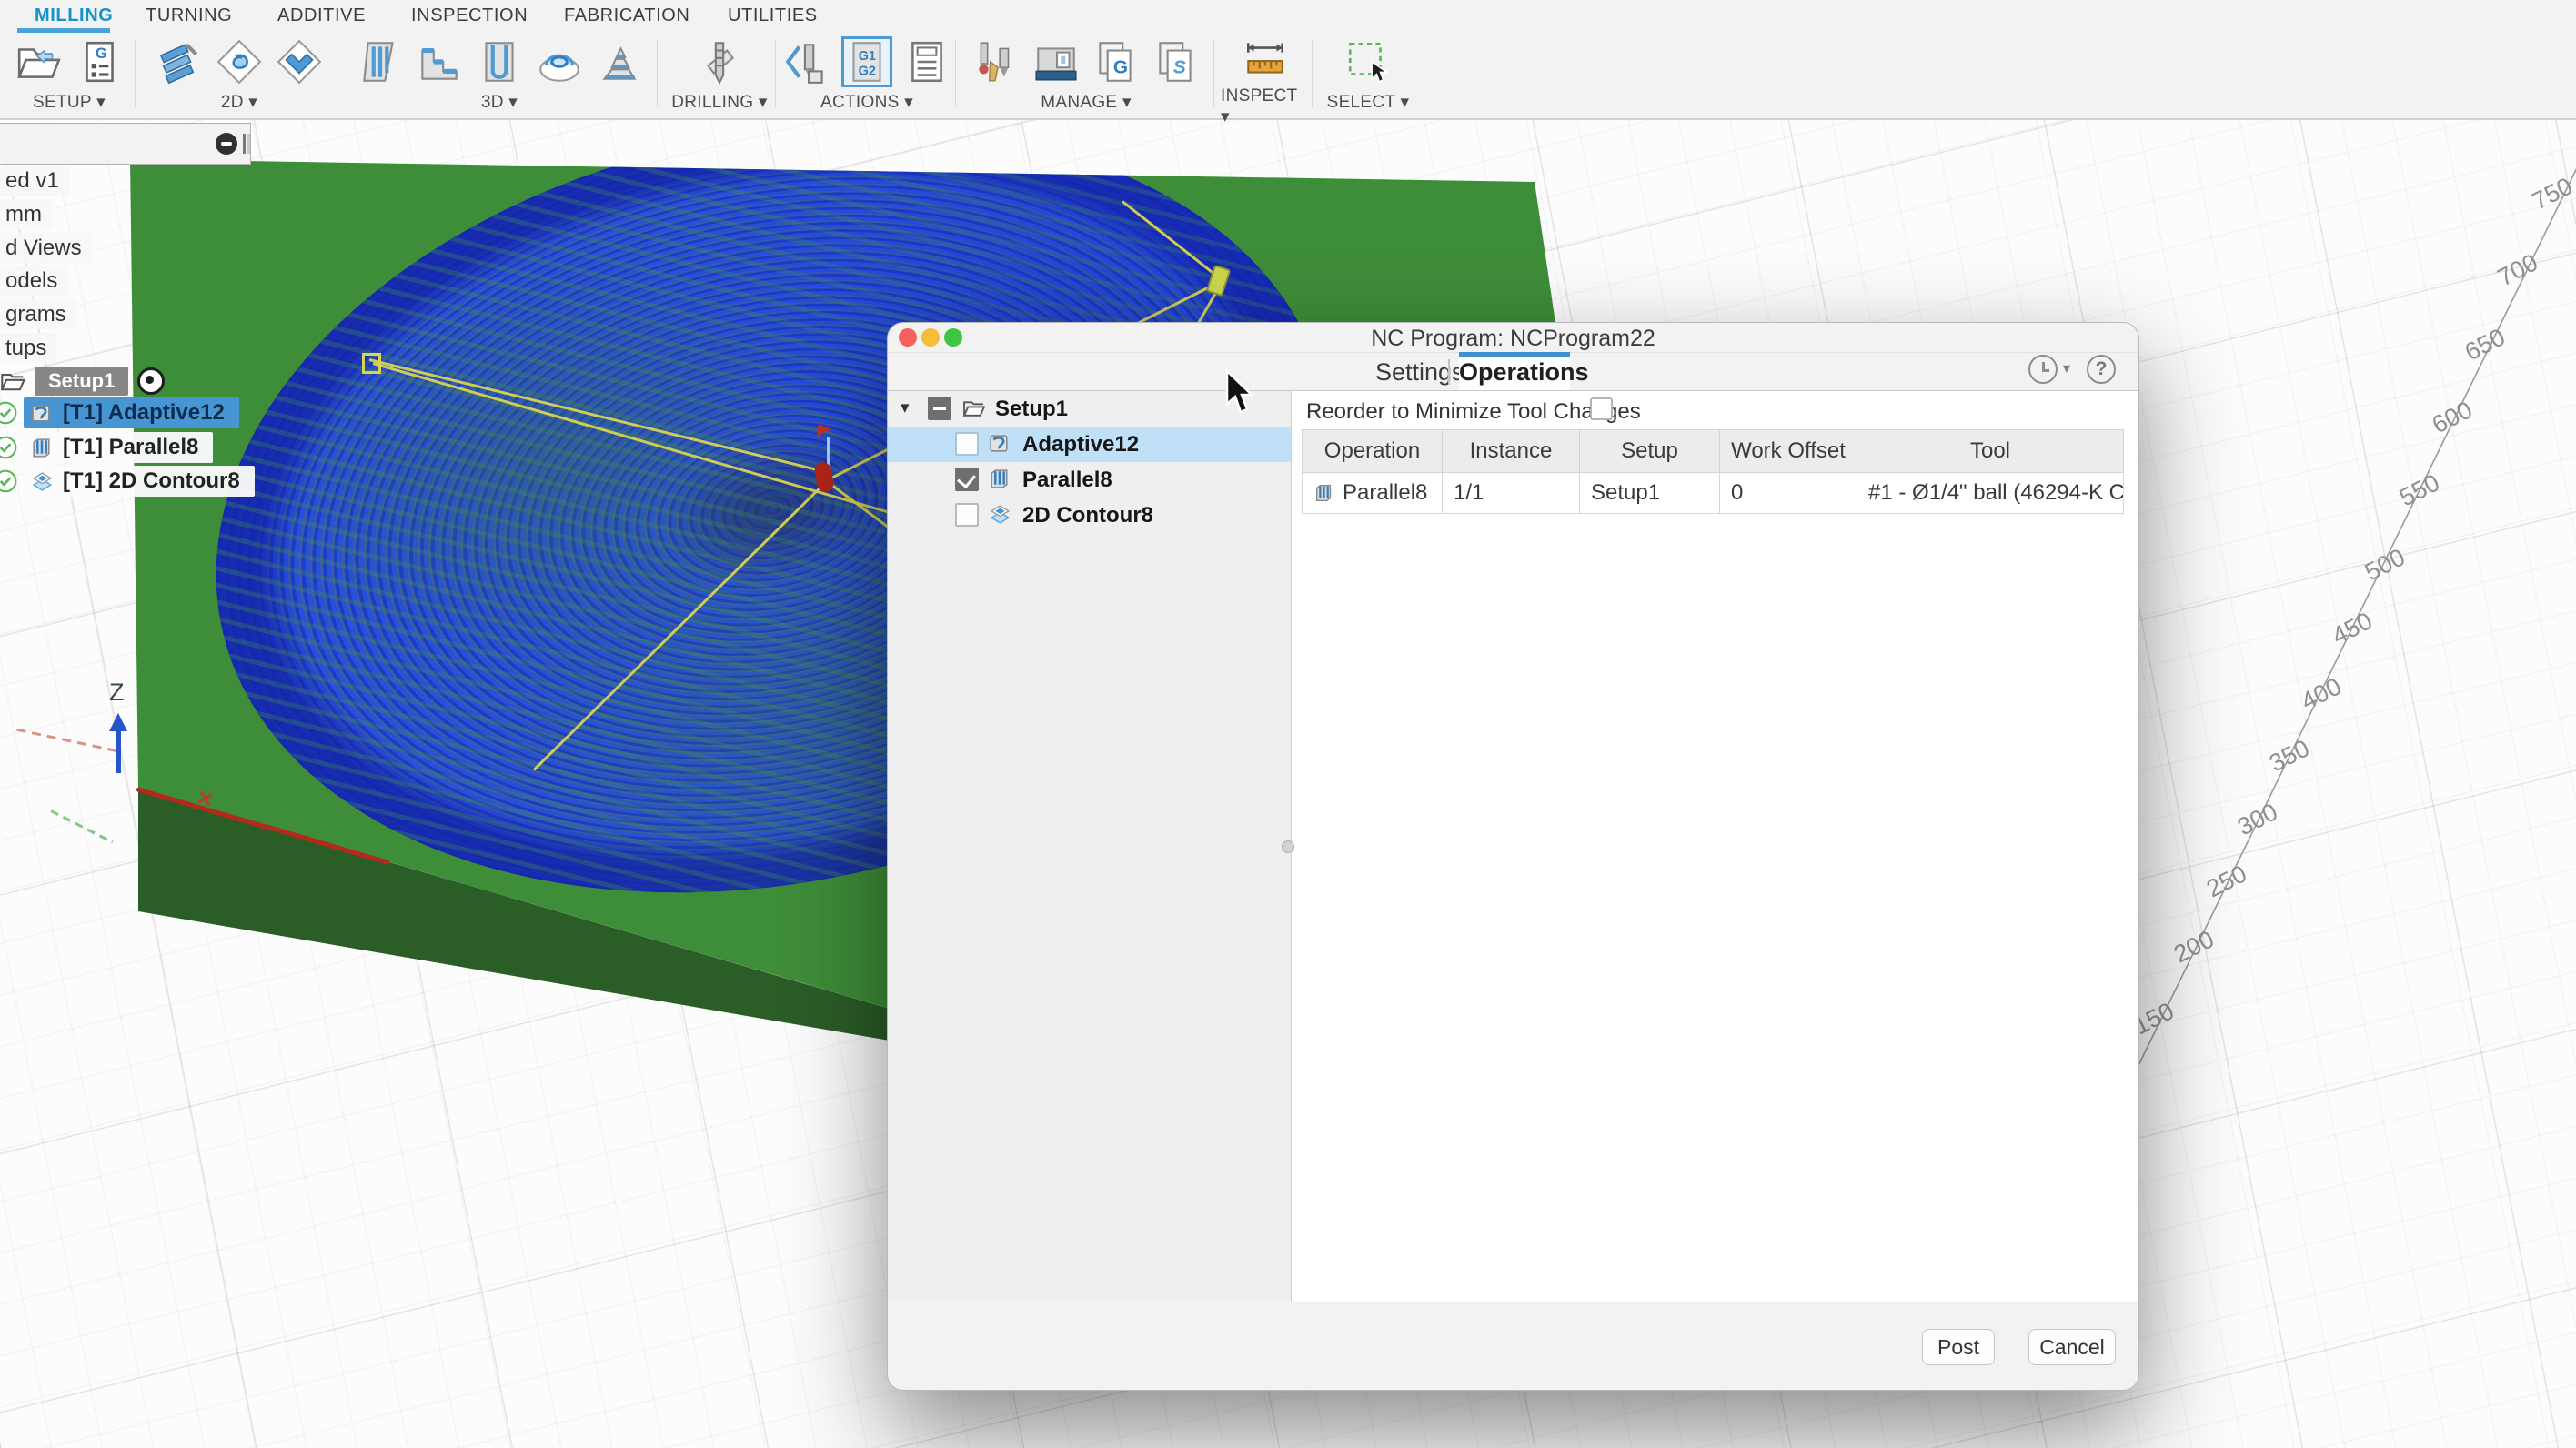 The height and width of the screenshot is (1448, 2576). I want to click on col-setup: Setup, so click(1649, 451).